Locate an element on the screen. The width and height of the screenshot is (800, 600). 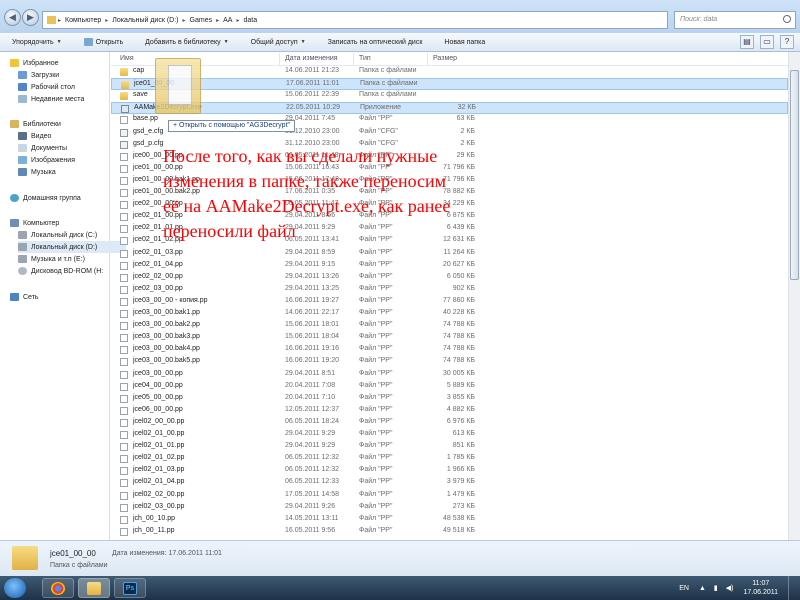
column-date: Дата изменения is located at coordinates (311, 58).